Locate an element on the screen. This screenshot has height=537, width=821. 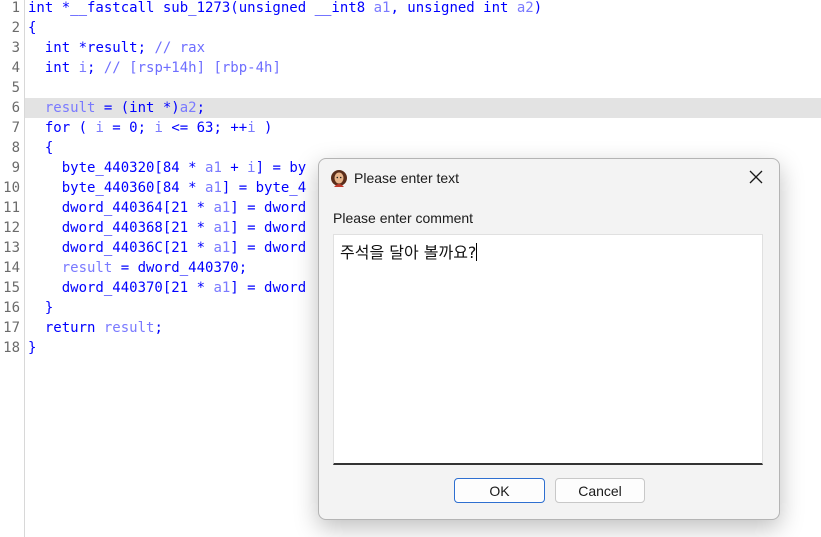
close-button is located at coordinates (756, 179).